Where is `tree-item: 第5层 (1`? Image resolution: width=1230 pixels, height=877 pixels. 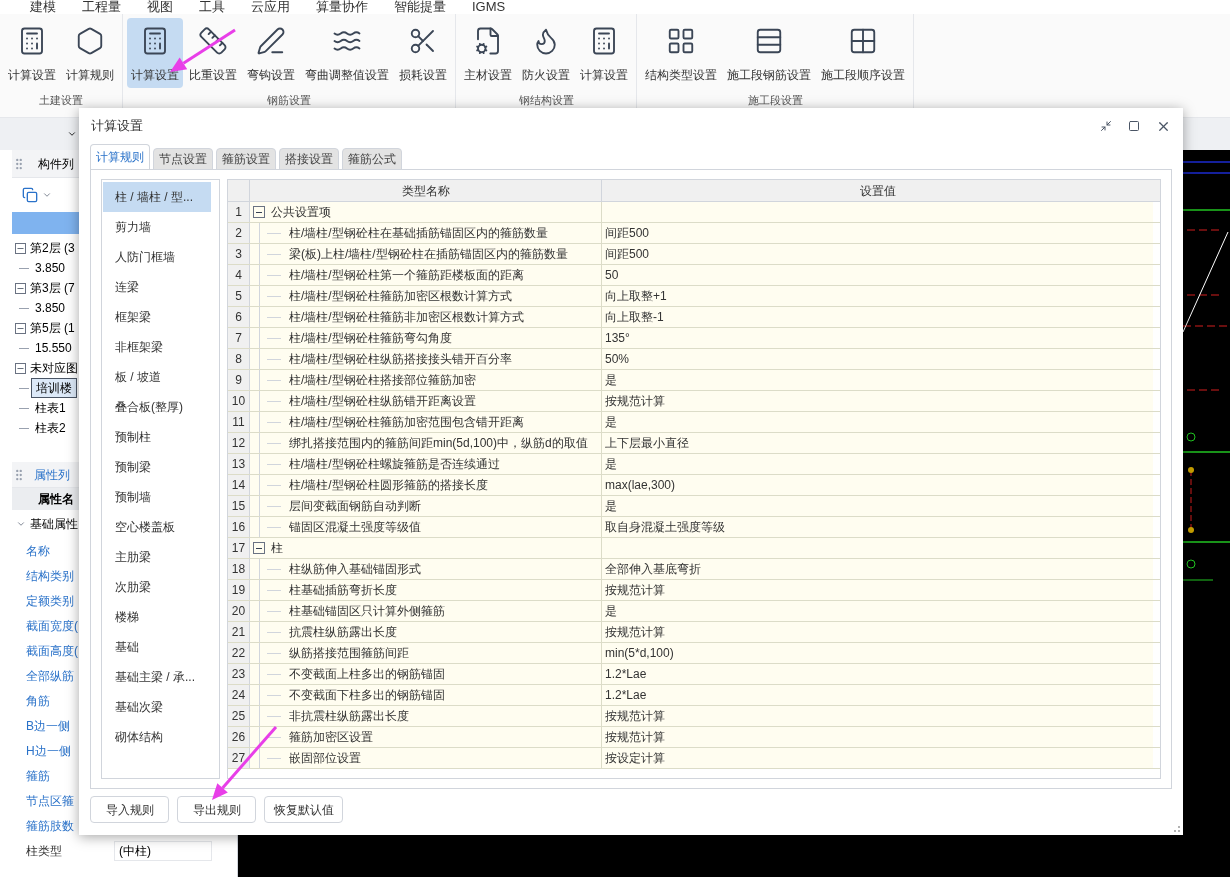
tree-item: 第5层 (1 is located at coordinates (52, 328).